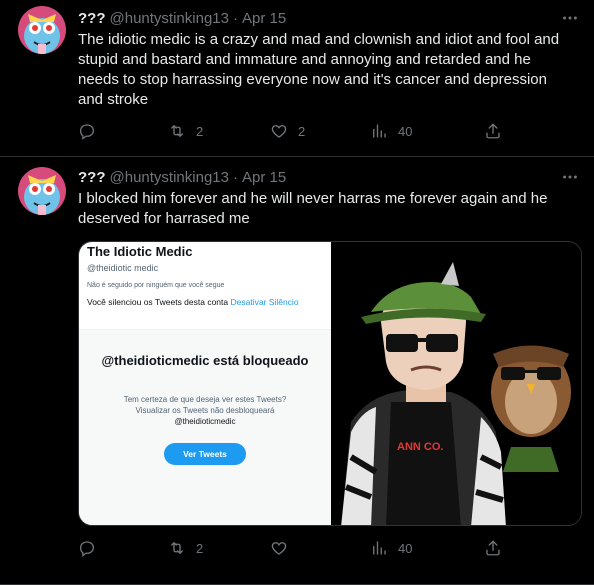 Image resolution: width=594 pixels, height=585 pixels. I want to click on follow-note: Não é seguido por ninguém que você segue, so click(156, 285).